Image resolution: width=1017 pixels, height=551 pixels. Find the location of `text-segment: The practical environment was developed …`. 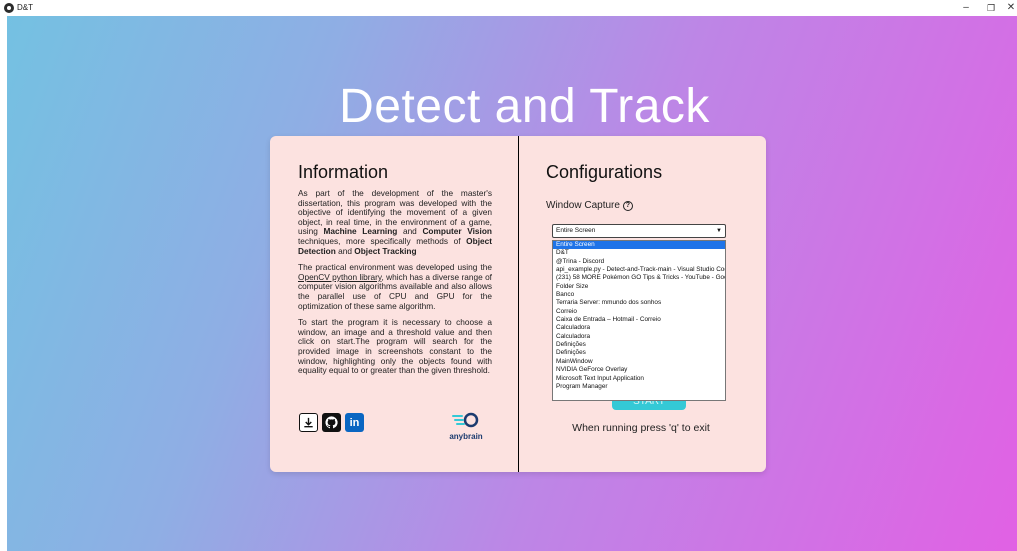

text-segment: The practical environment was developed … is located at coordinates (395, 267).